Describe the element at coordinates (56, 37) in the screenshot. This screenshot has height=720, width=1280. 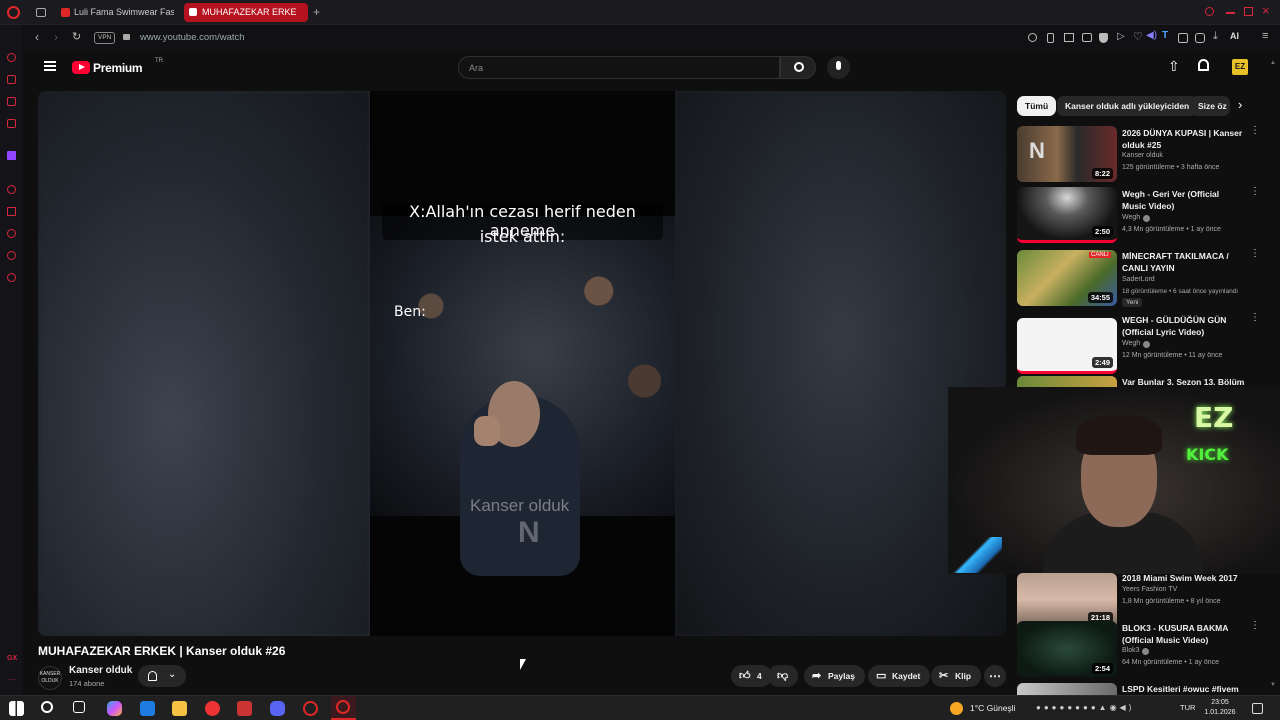
I see `forward-icon: ›` at that location.